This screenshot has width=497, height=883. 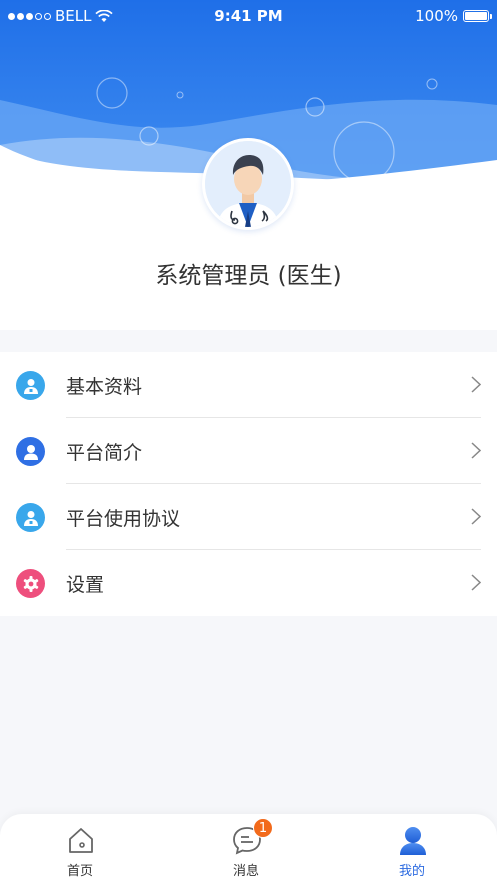 I want to click on battery-status: 100%, so click(x=453, y=16).